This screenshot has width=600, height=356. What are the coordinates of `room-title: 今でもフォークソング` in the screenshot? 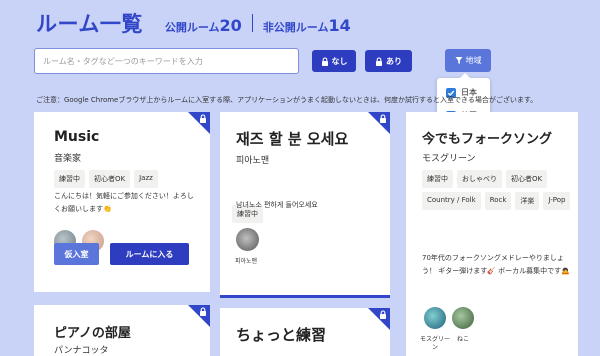 It's located at (487, 139).